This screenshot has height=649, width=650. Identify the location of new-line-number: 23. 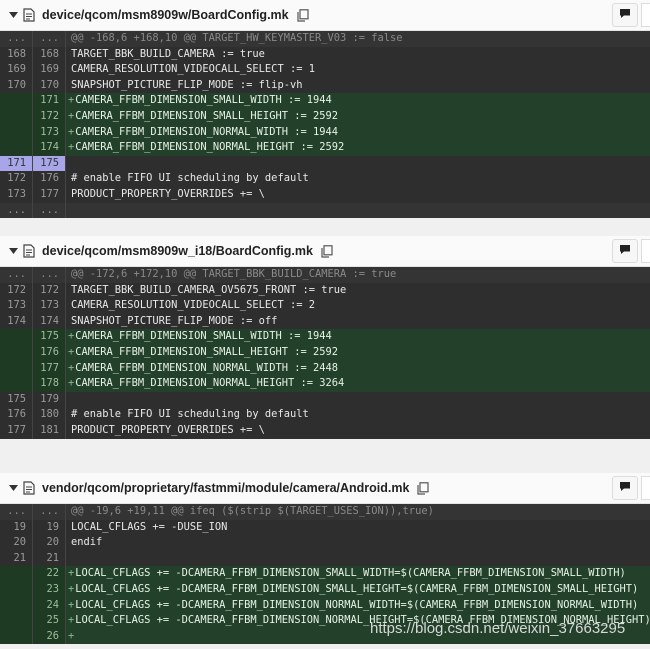
(49, 589).